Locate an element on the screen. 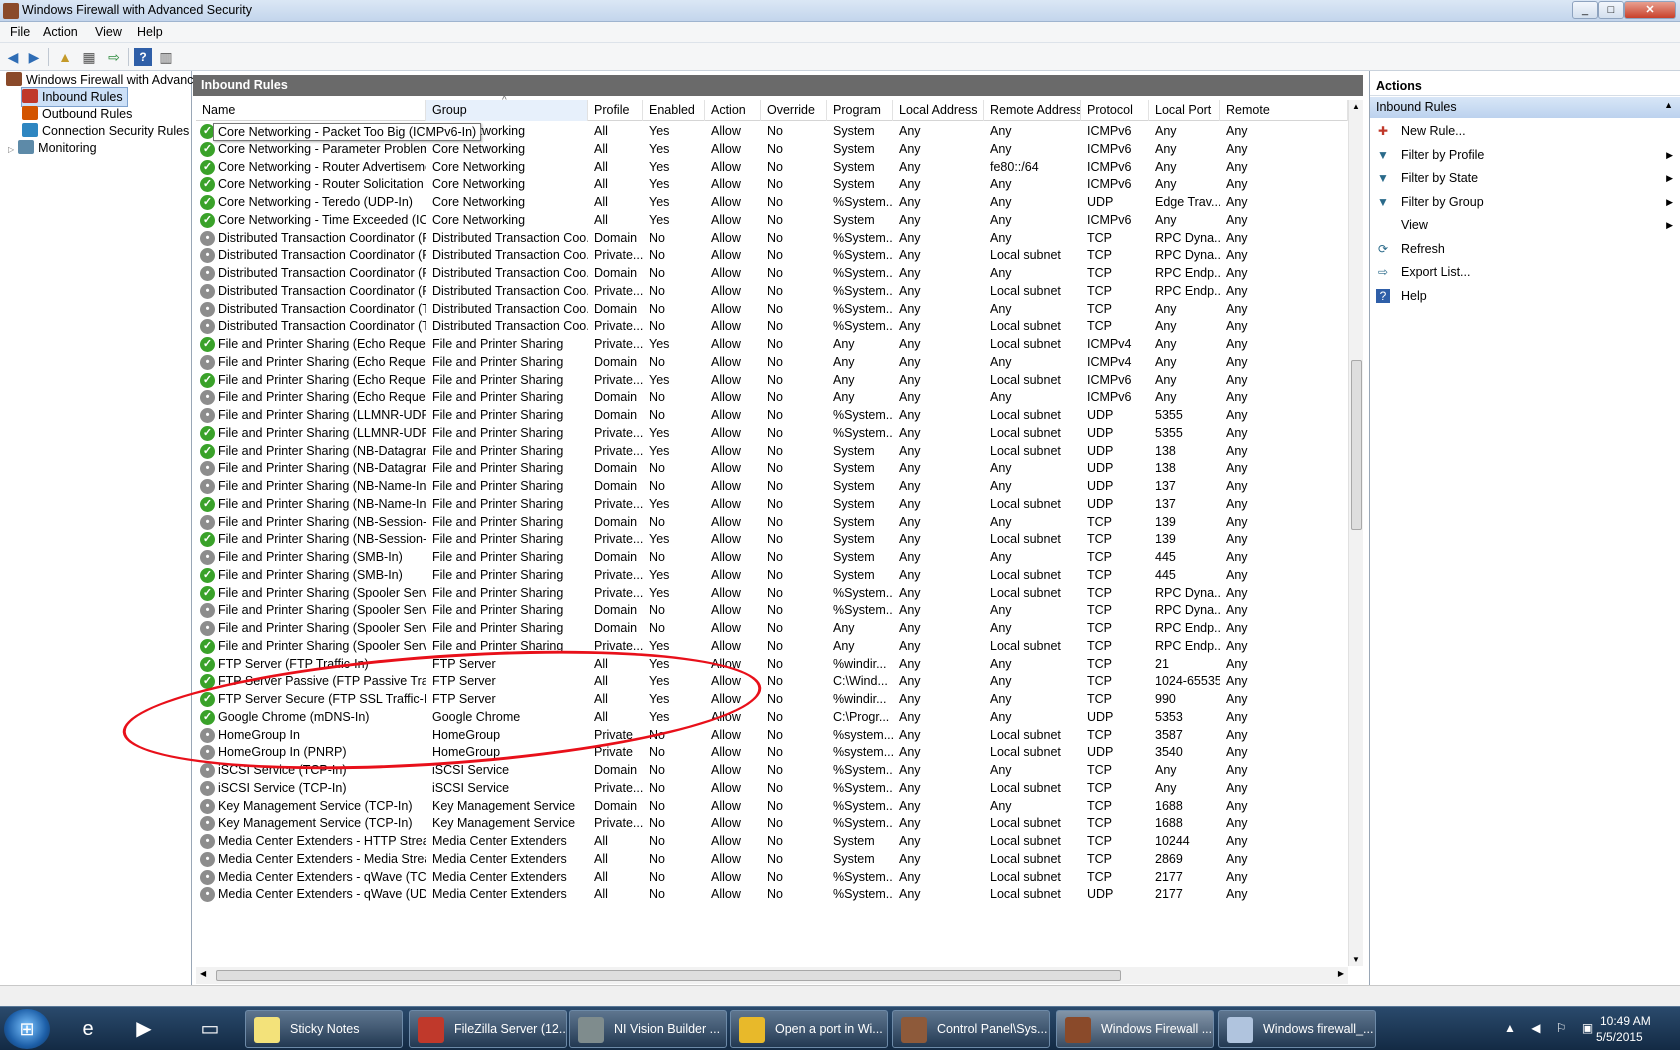 This screenshot has height=1050, width=1680. up-folder-icon: ▲ is located at coordinates (65, 57).